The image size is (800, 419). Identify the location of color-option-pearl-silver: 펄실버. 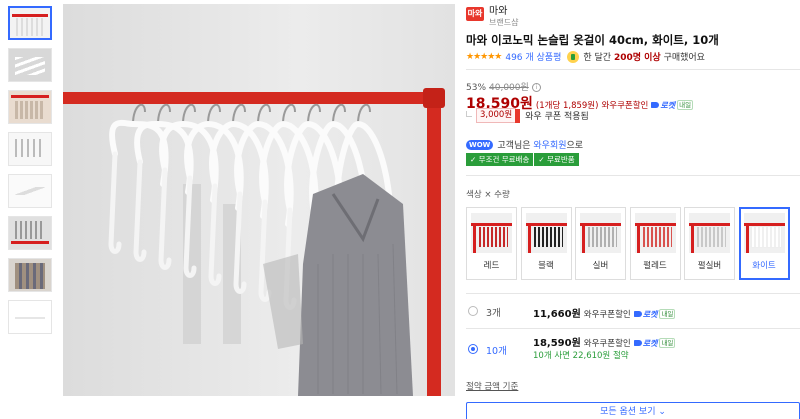
(709, 243).